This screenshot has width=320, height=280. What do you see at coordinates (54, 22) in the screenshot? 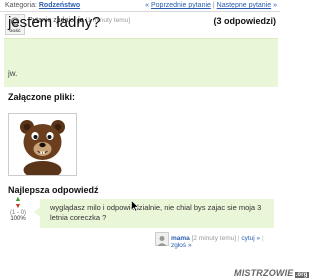
I see `question-title: jestem ładny?` at bounding box center [54, 22].